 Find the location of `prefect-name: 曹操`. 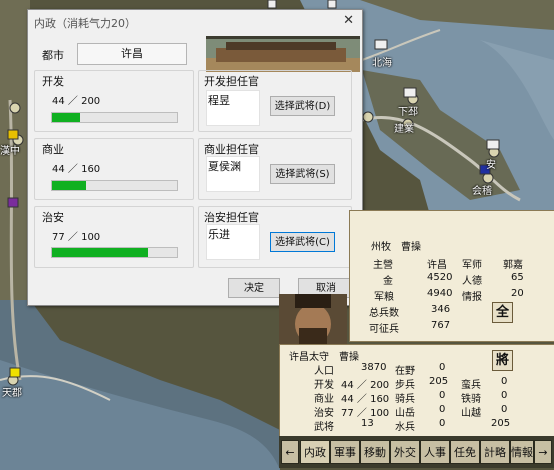

prefect-name: 曹操 is located at coordinates (349, 357).